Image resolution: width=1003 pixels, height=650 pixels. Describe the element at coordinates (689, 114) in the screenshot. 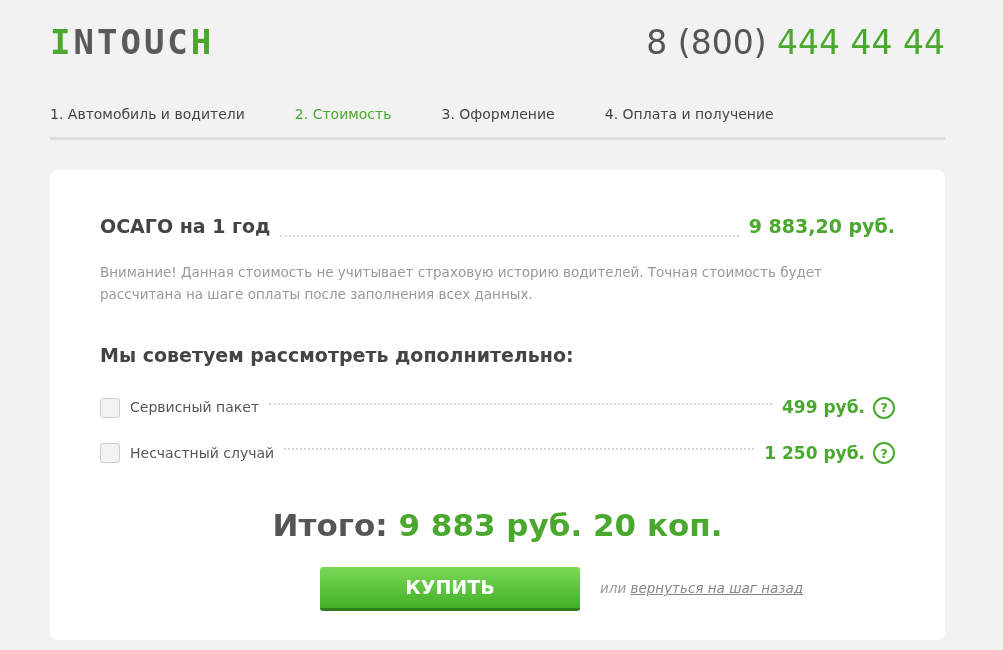

I see `step-tab: 4. Оплата и получение` at that location.